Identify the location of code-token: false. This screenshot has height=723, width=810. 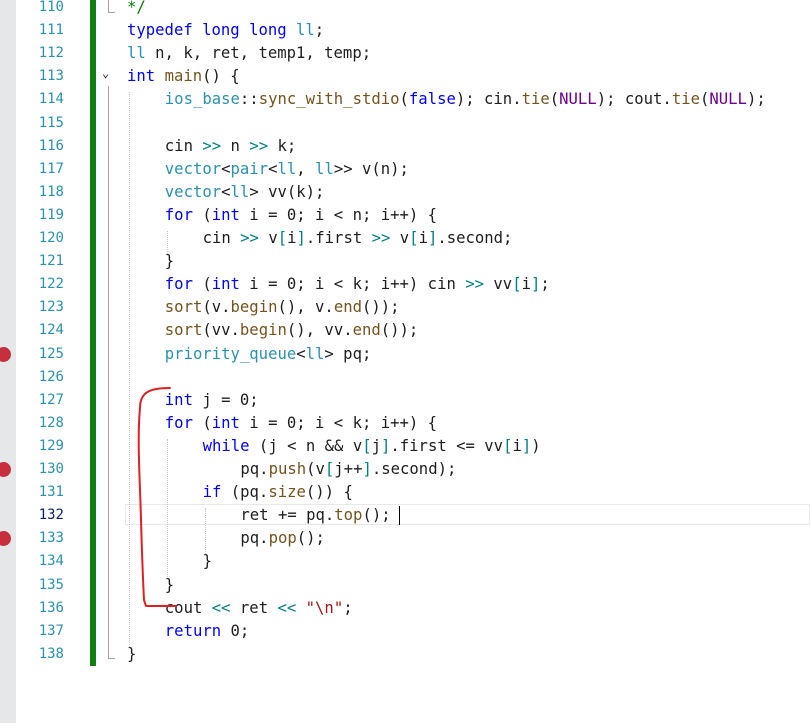
(432, 99).